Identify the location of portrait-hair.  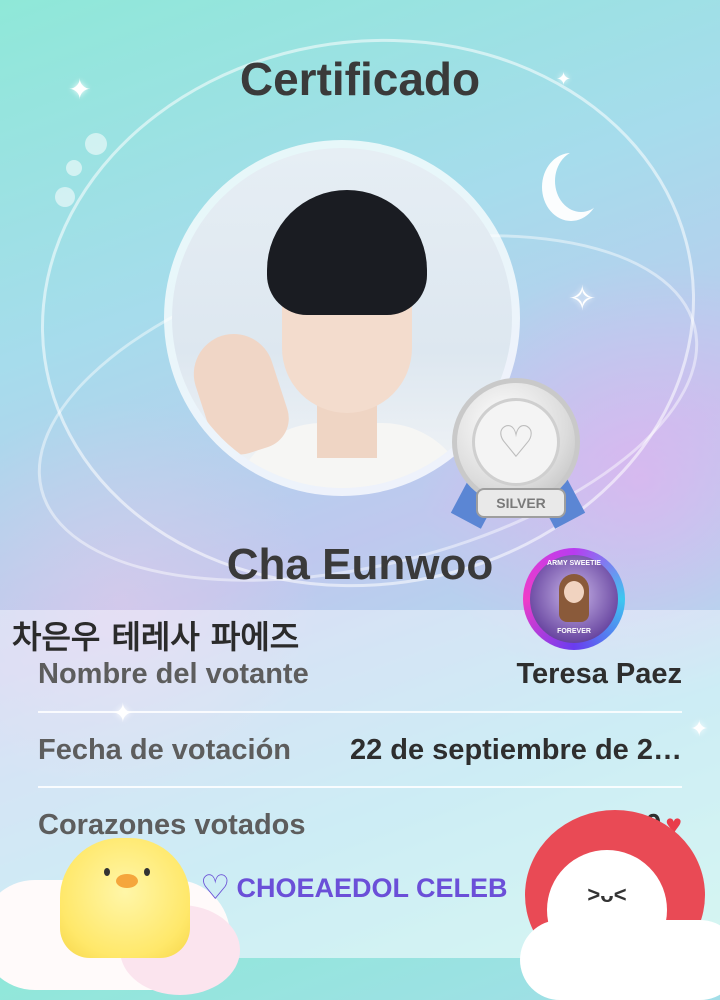
(347, 252).